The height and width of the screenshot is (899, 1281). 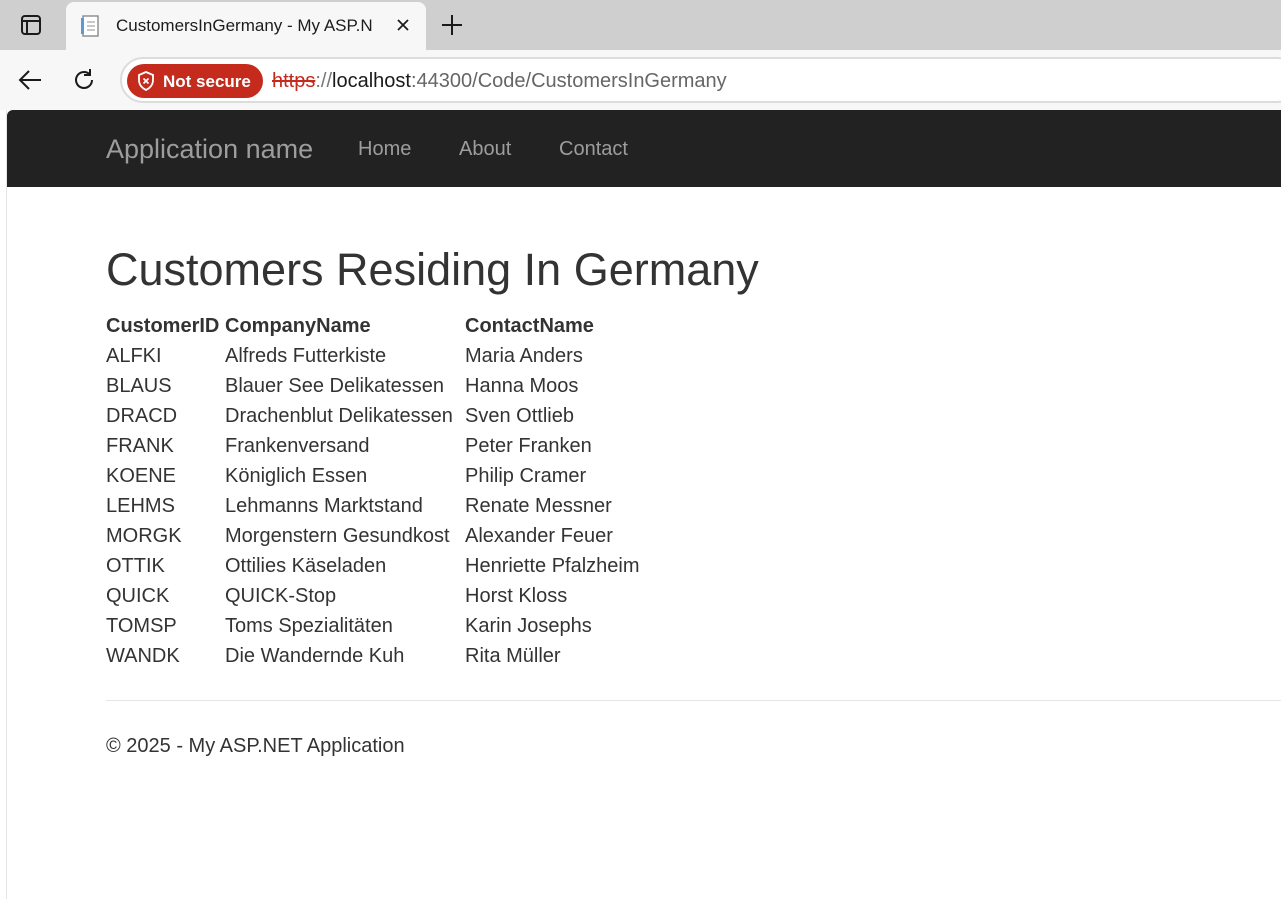 I want to click on cell-companyname: Drachenblut Delikatessen, so click(x=339, y=415).